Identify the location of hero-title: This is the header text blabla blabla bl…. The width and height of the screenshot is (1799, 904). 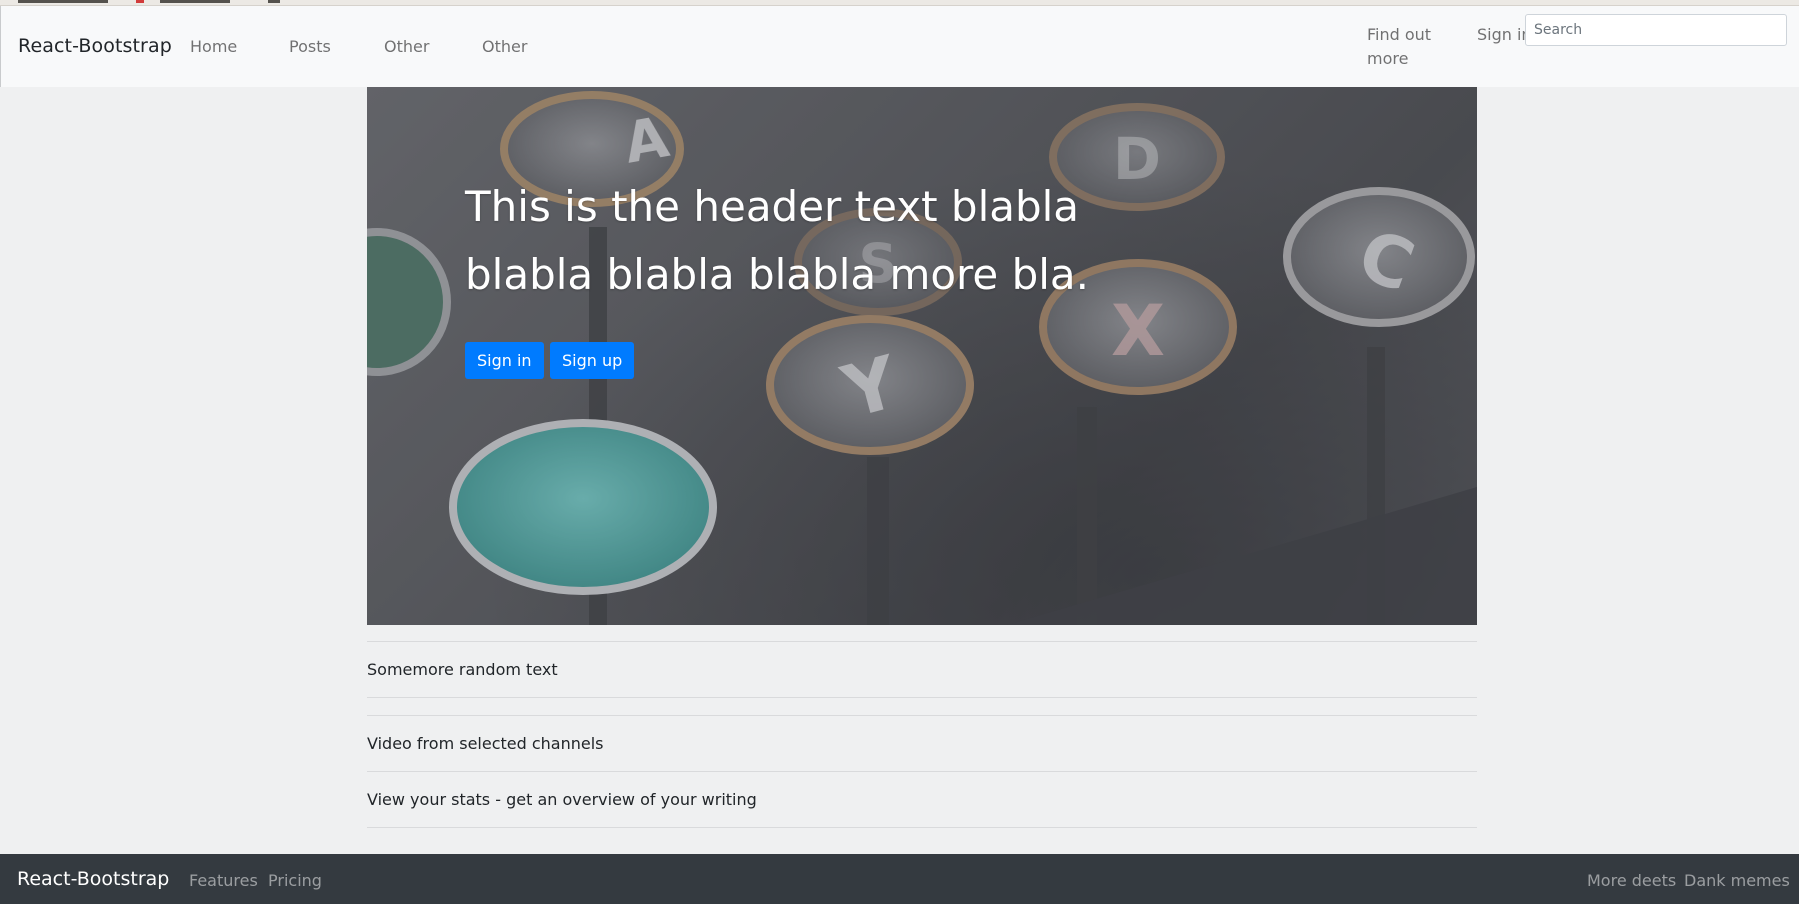
(777, 240).